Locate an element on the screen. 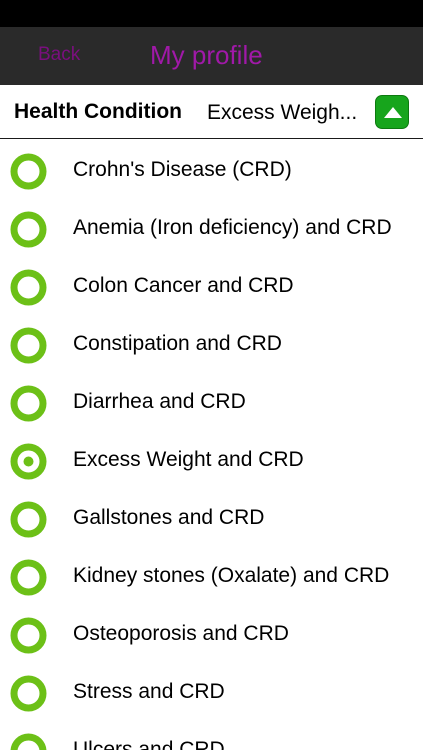  condition-item: Crohn's Disease (CRD) is located at coordinates (211, 169).